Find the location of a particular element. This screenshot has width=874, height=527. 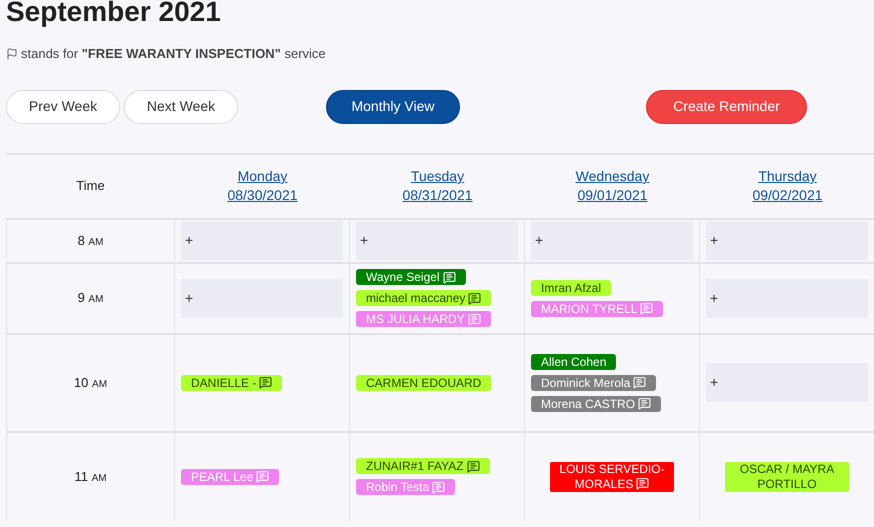

appointment-tag: CARMEN EDOUARD is located at coordinates (424, 382).